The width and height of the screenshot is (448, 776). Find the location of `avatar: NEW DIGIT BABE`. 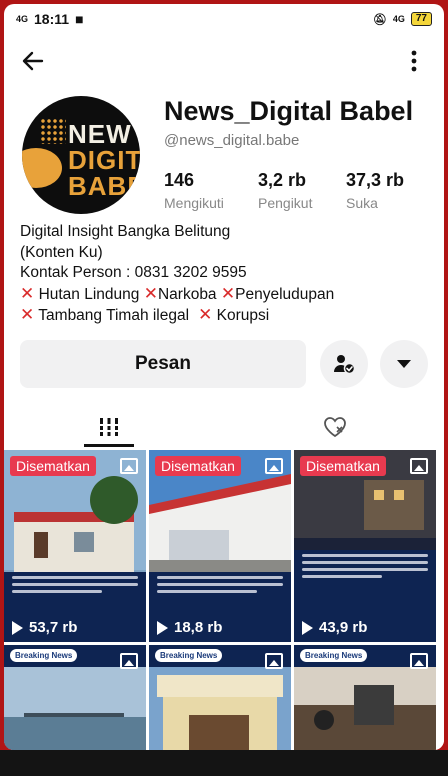

avatar: NEW DIGIT BABE is located at coordinates (81, 155).